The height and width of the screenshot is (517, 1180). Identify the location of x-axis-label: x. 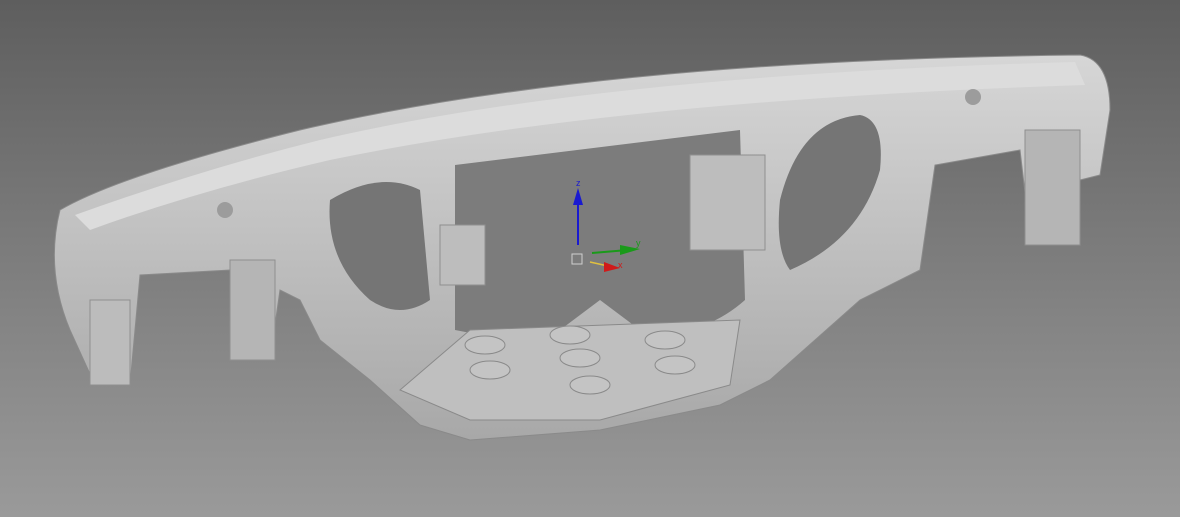
(620, 265).